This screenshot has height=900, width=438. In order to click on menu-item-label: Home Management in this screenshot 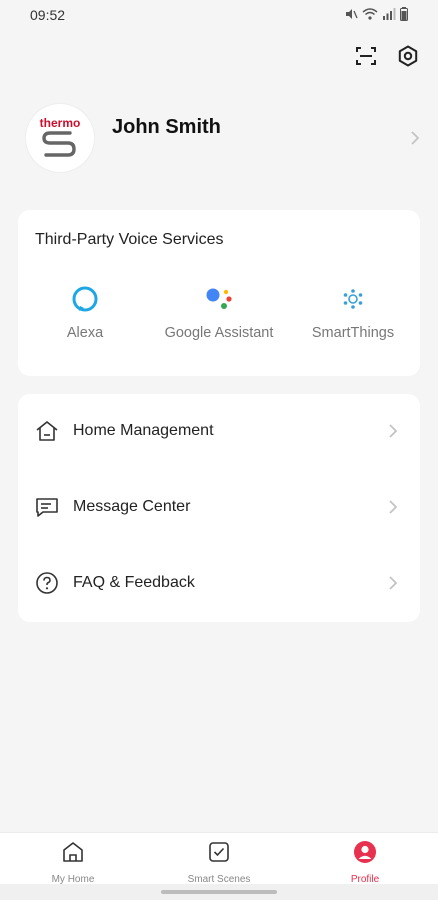, I will do `click(143, 430)`.